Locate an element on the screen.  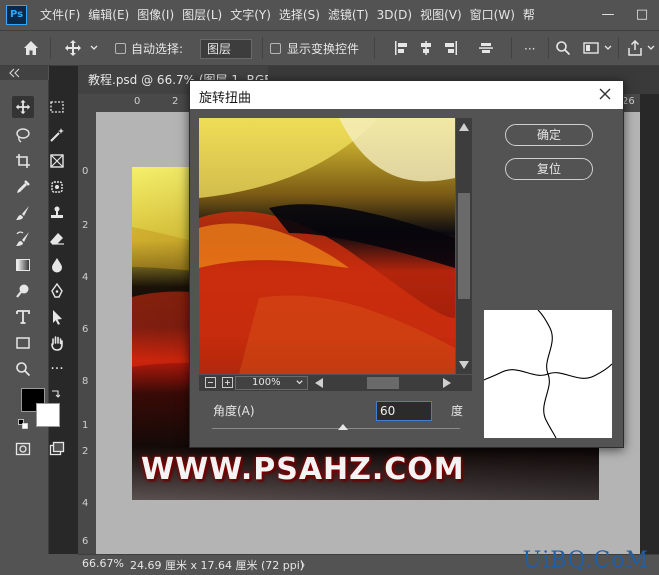
angle-slider-track is located at coordinates (336, 428).